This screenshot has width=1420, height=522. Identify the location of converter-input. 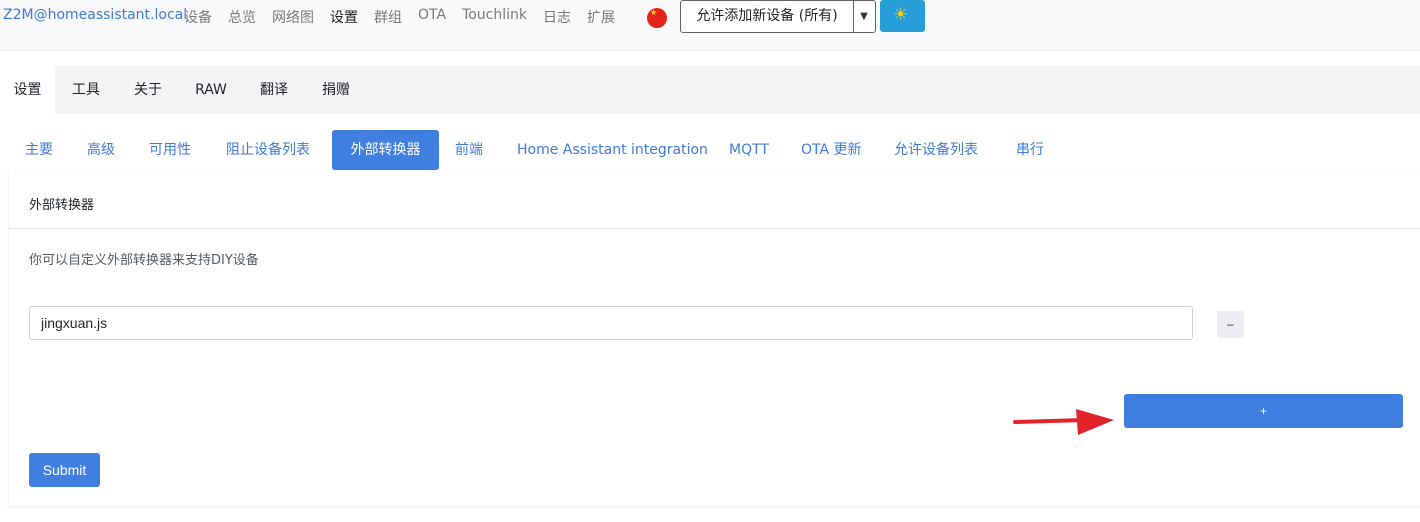
(611, 323).